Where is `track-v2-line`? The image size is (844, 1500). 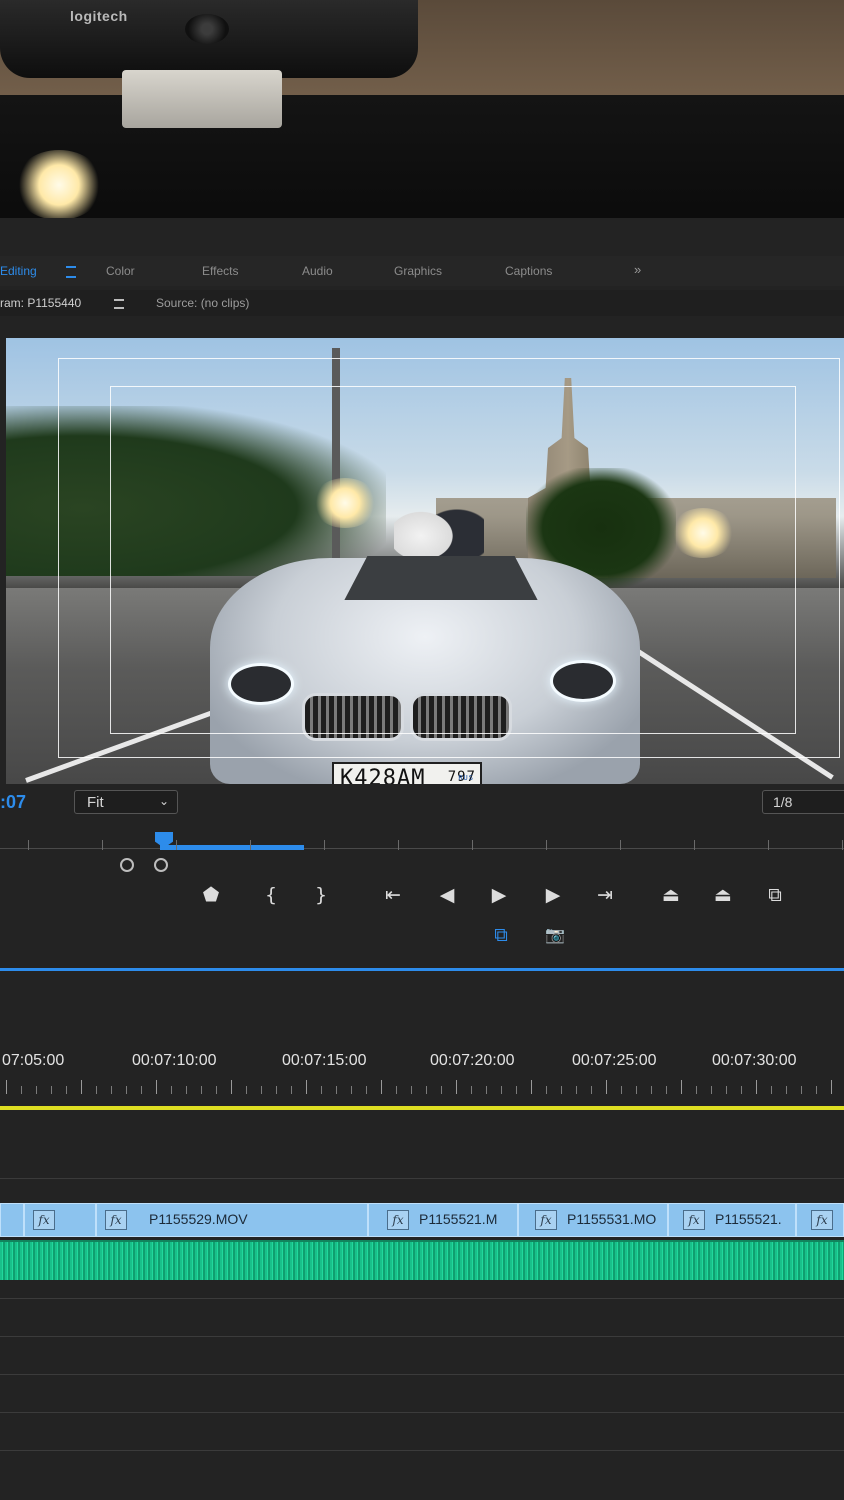 track-v2-line is located at coordinates (422, 1178).